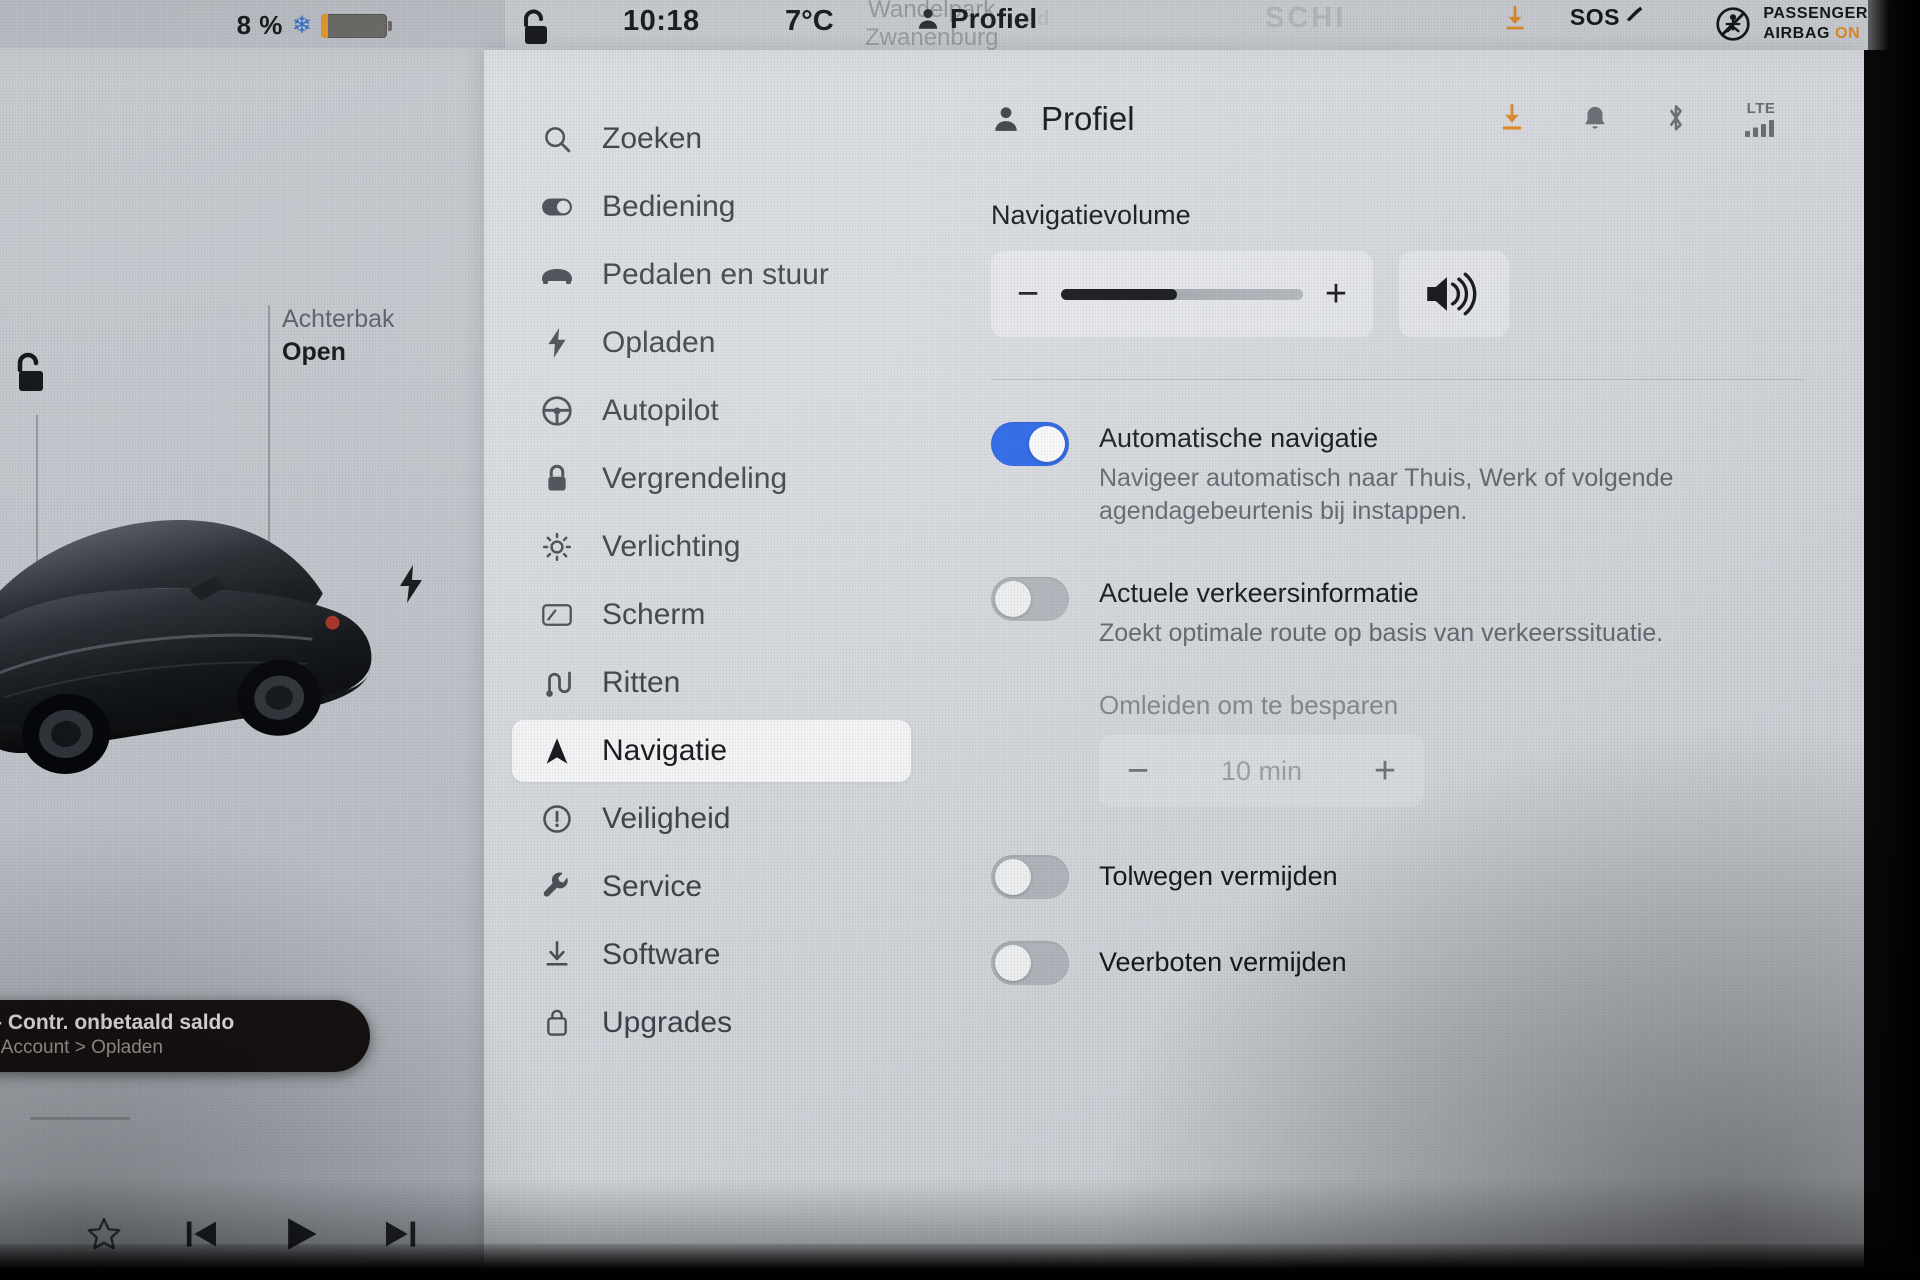 The image size is (1920, 1280). Describe the element at coordinates (204, 645) in the screenshot. I see `vehicle-render` at that location.